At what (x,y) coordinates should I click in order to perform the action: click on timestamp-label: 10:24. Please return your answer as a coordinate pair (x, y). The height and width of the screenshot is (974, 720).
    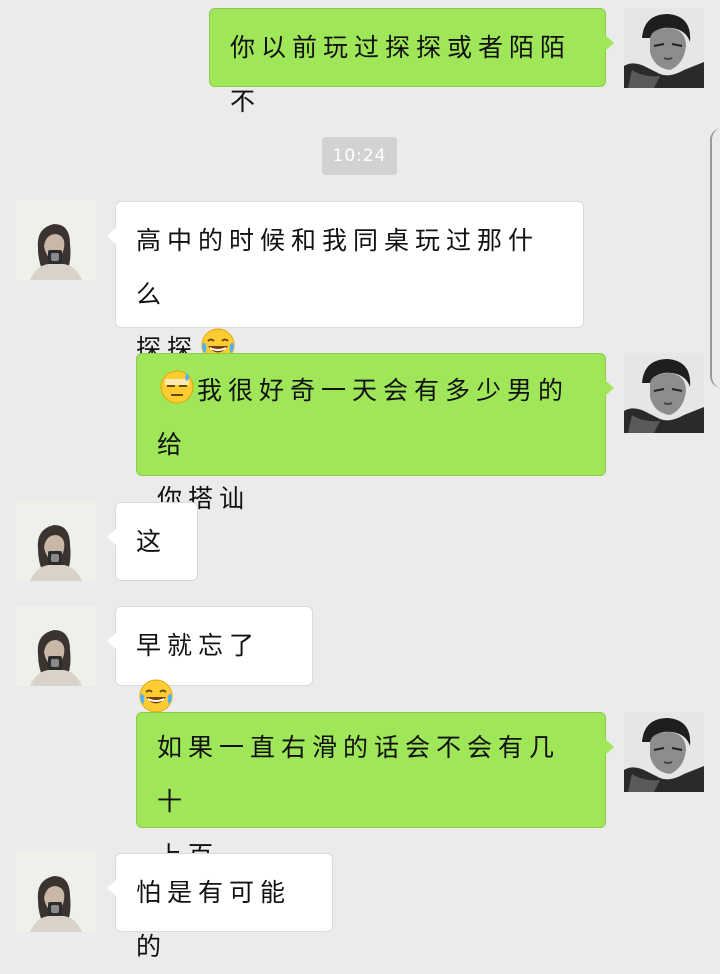
    Looking at the image, I should click on (359, 156).